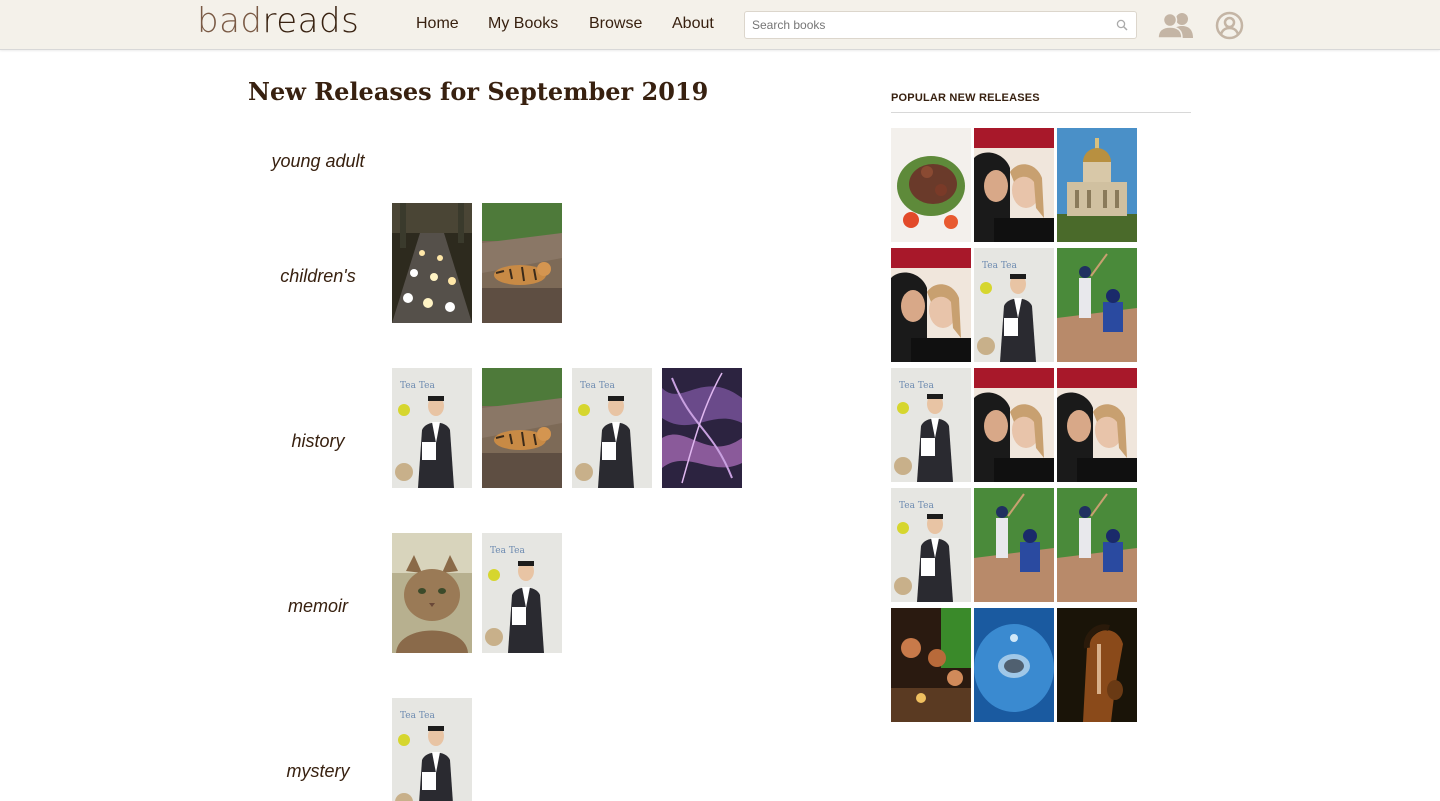 This screenshot has height=801, width=1440. I want to click on popular-cover-restaurant-crowd, so click(931, 665).